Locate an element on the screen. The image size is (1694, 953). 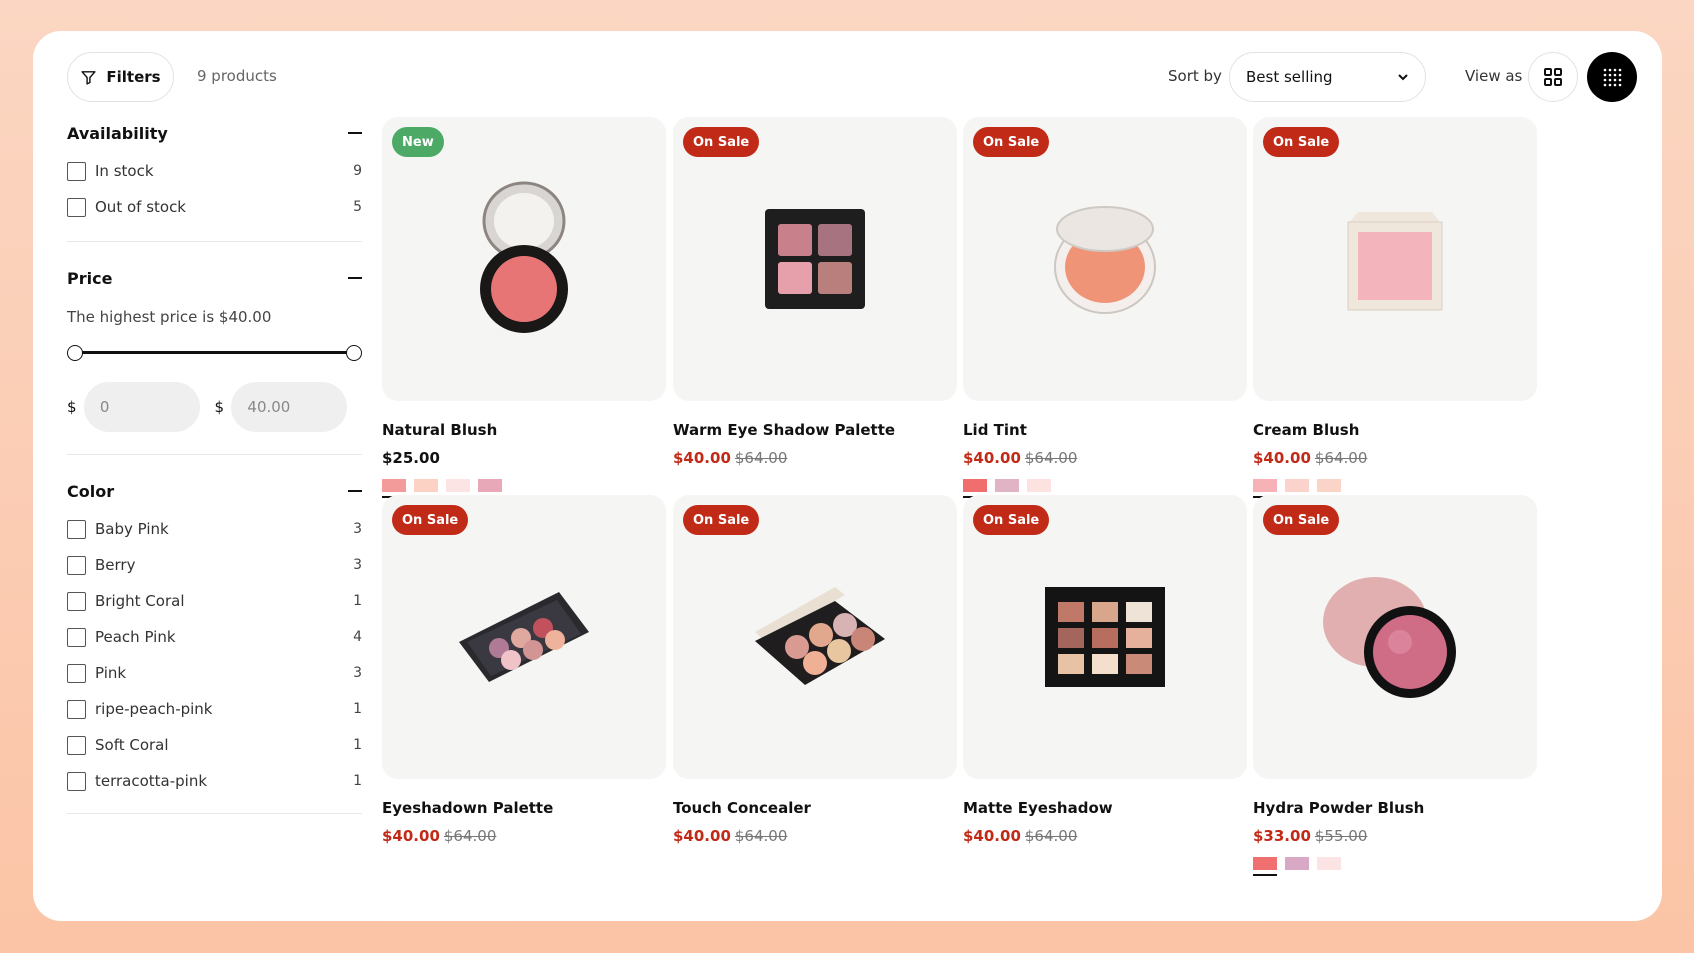
option-count: 1 is located at coordinates (357, 709).